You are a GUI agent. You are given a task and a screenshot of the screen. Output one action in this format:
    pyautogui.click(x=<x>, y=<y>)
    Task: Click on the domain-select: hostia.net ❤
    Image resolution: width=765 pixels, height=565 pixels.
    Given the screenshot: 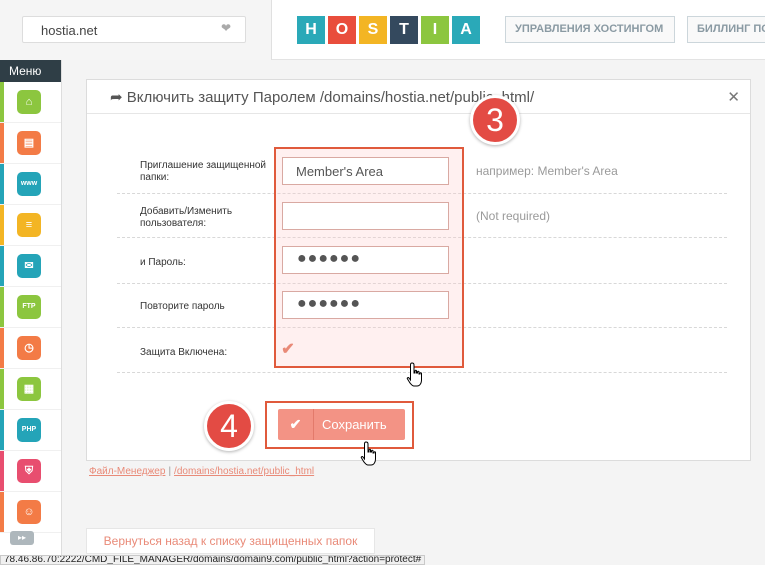 What is the action you would take?
    pyautogui.click(x=134, y=29)
    